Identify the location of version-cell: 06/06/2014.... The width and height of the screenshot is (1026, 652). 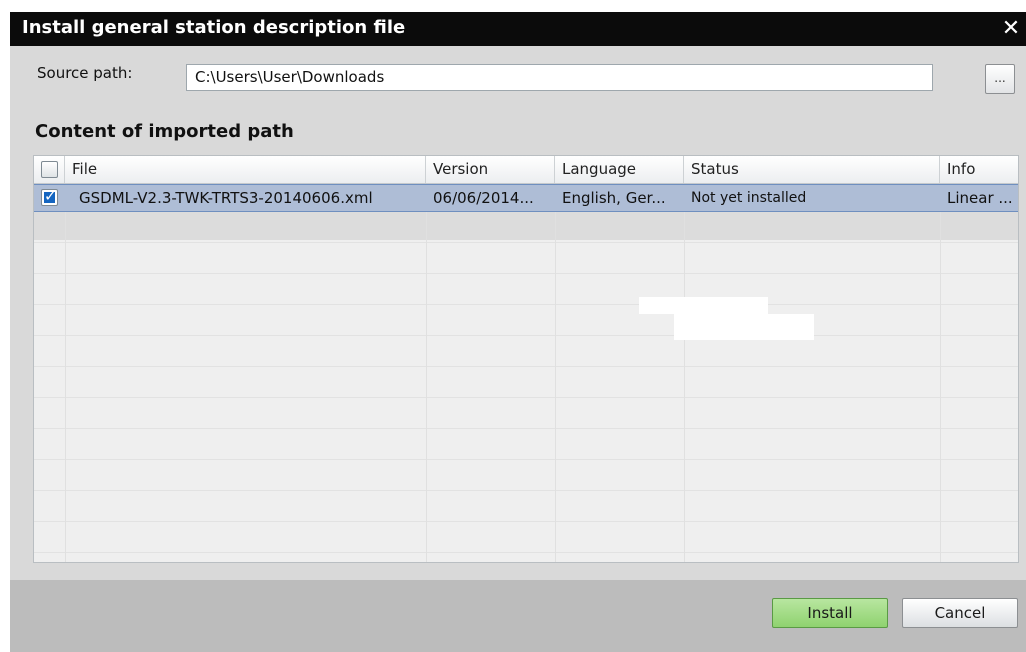
(483, 198).